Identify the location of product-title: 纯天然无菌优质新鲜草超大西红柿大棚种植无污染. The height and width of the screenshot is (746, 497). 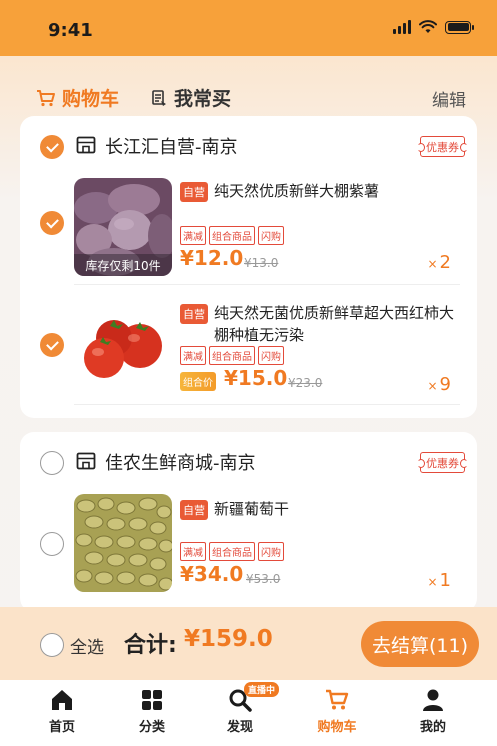
(339, 324).